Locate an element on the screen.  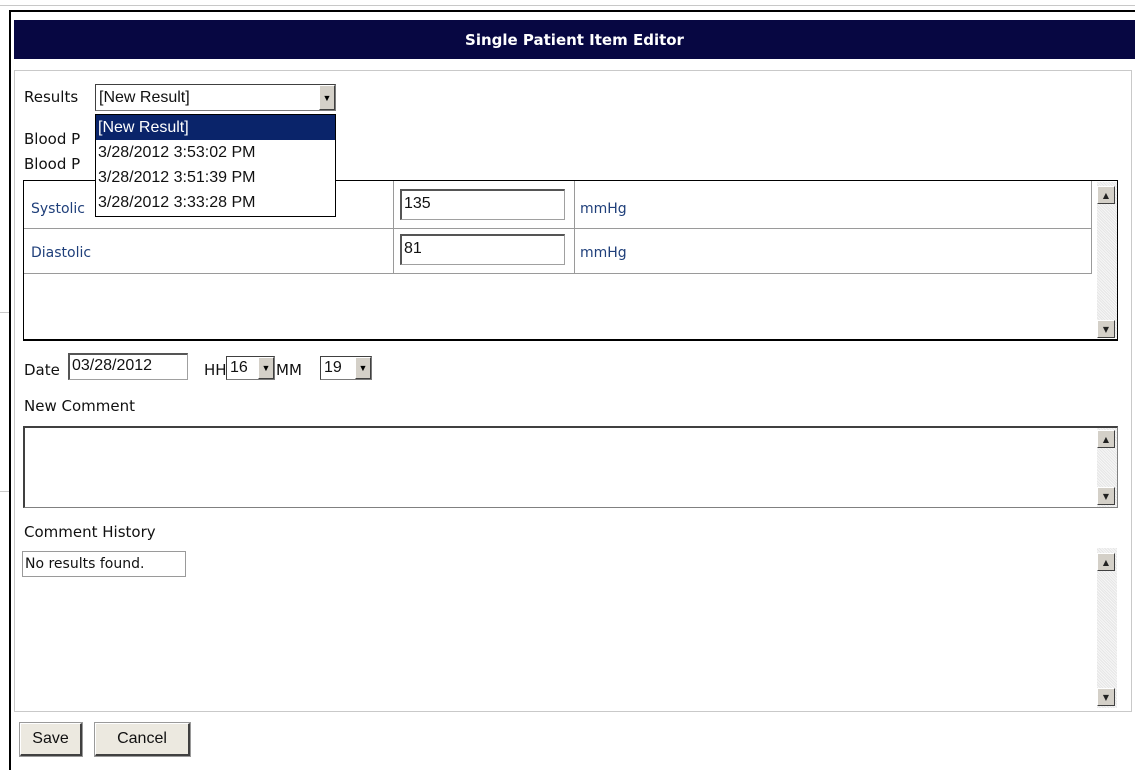
diastolic-label: Diastolic is located at coordinates (61, 253).